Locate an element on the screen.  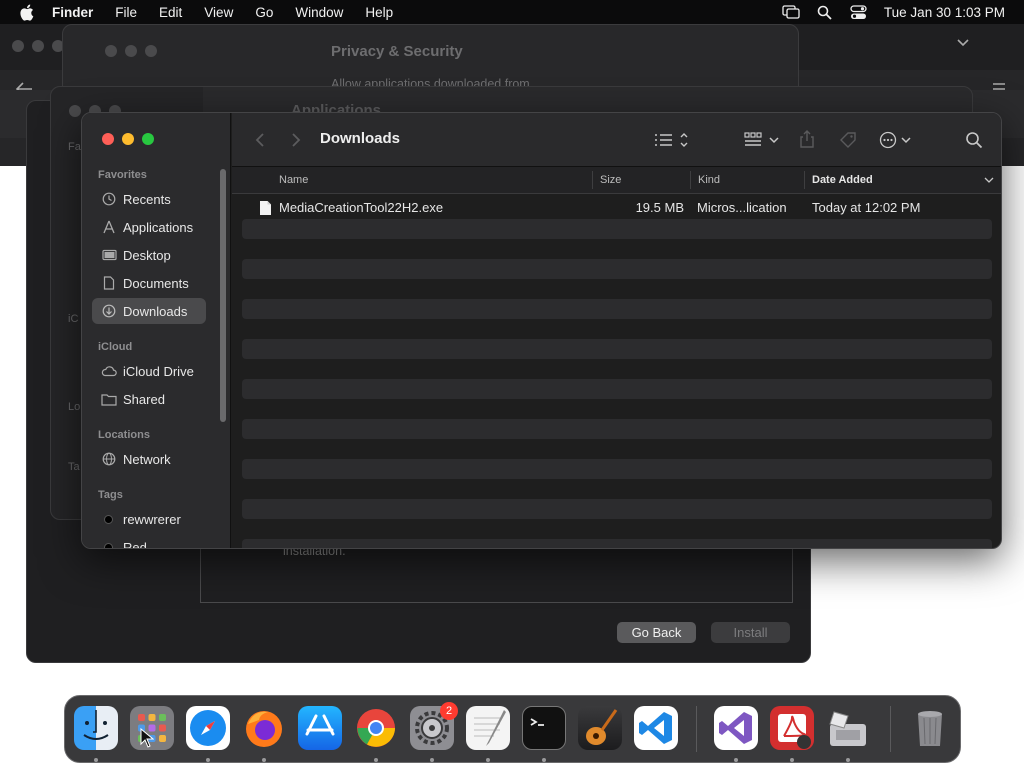
sidebar-item-label: Desktop is located at coordinates (147, 255).